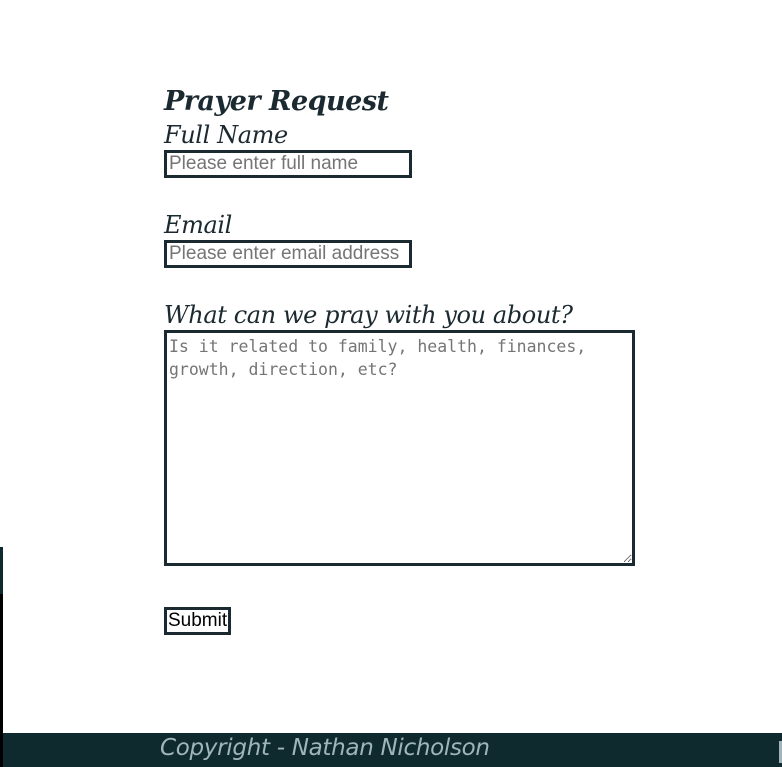  I want to click on email-label: Email, so click(198, 225).